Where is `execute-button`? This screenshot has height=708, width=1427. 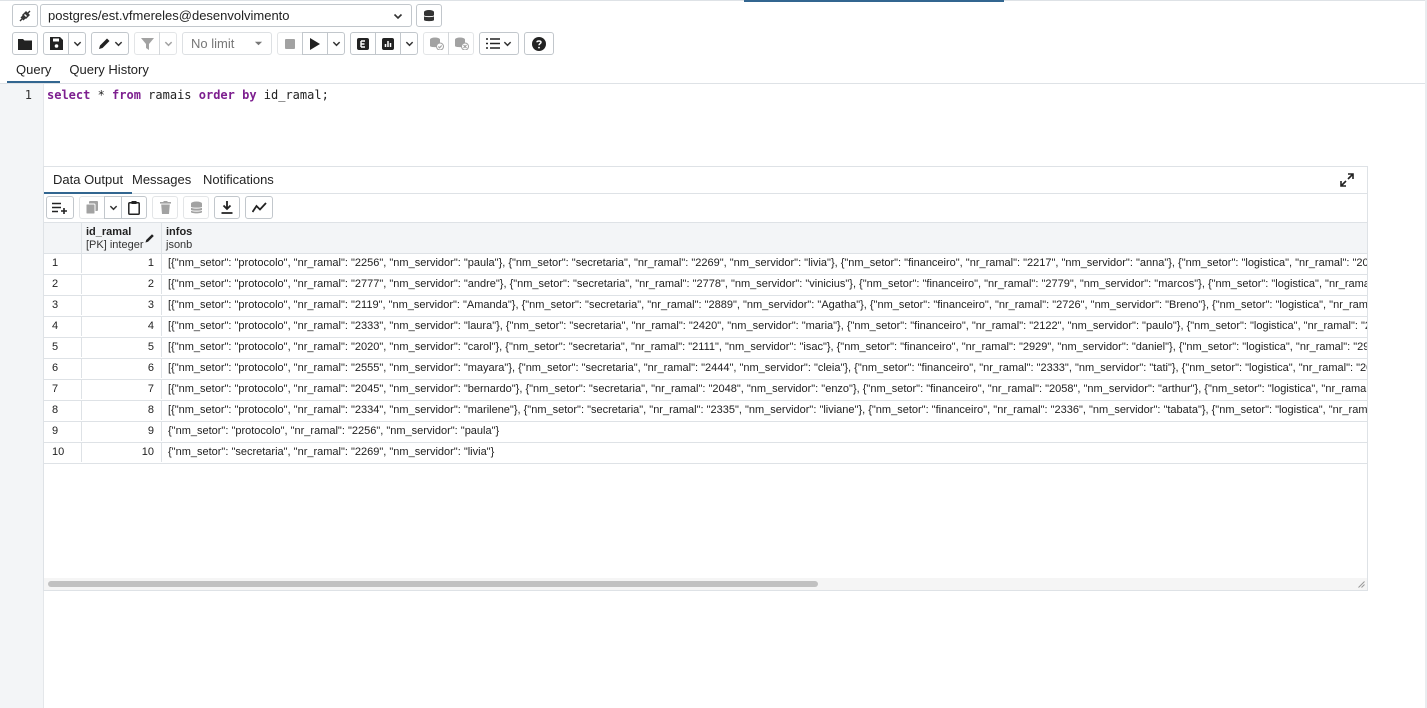
execute-button is located at coordinates (315, 43).